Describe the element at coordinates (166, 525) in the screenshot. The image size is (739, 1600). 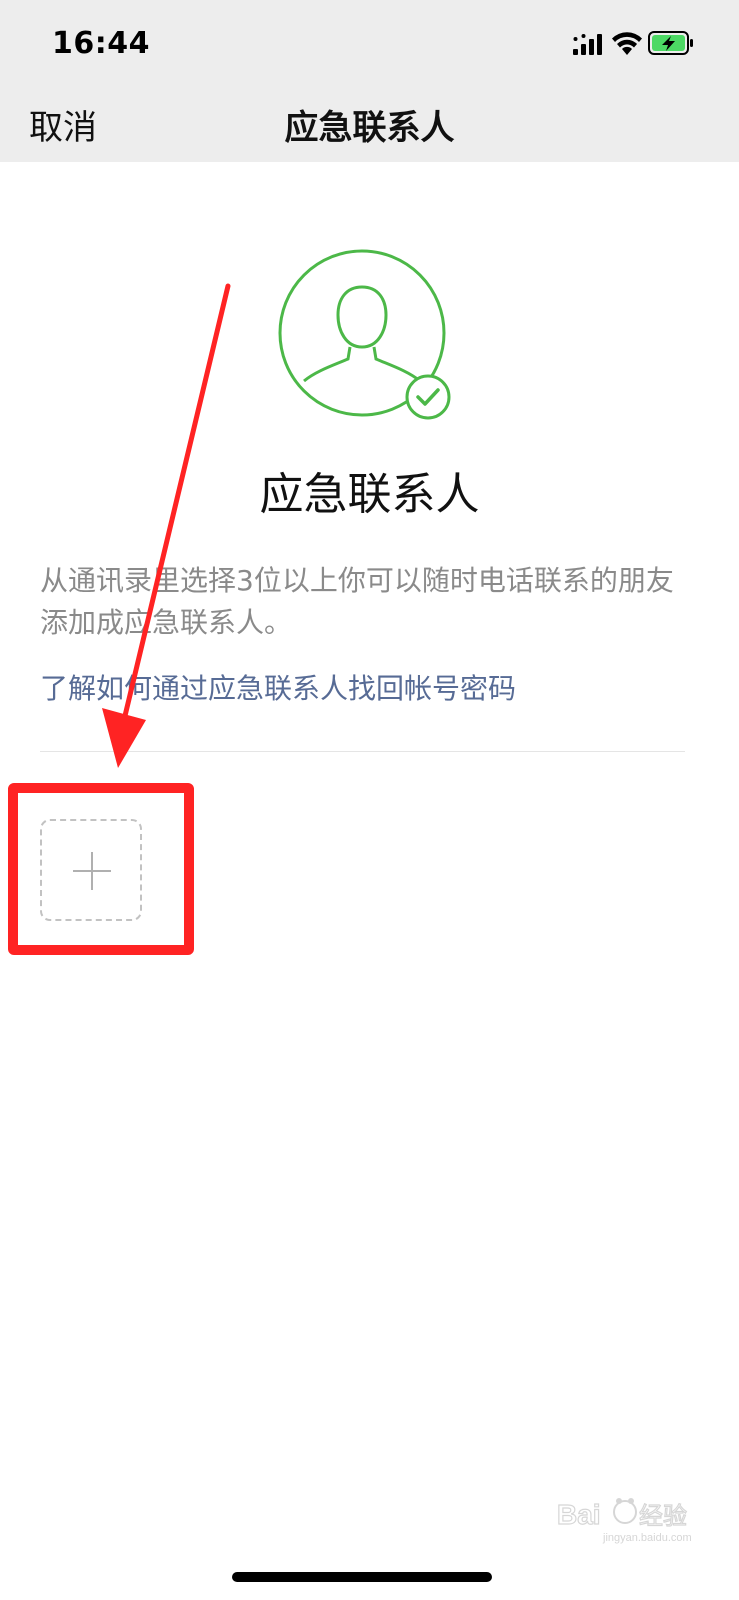
I see `annotation-arrow` at that location.